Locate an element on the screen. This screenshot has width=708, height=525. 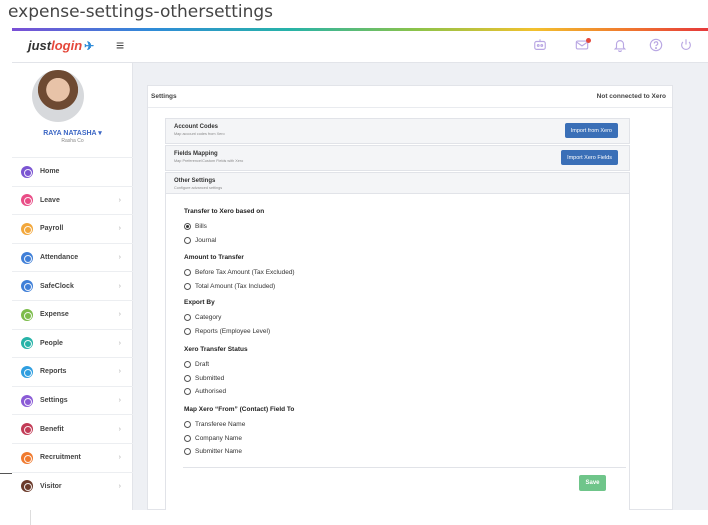
save-button: Save is located at coordinates (592, 483).